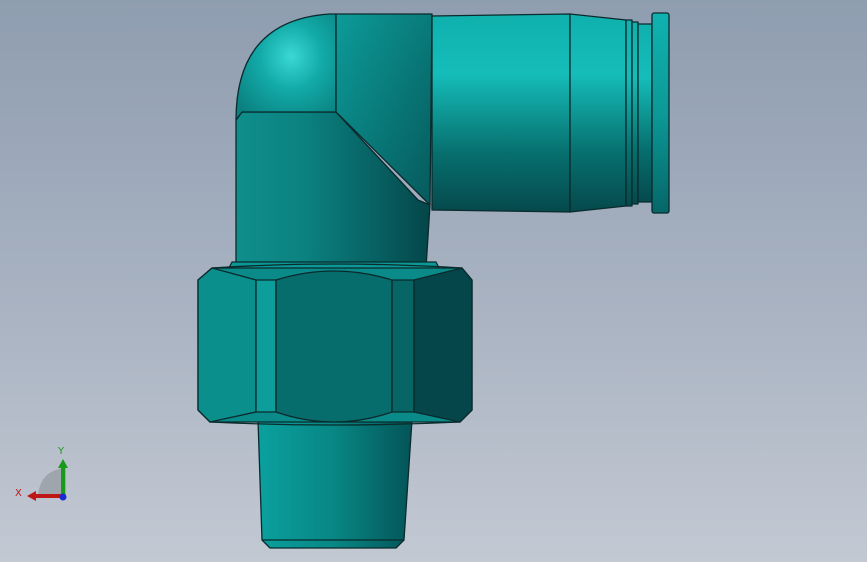 This screenshot has width=867, height=562. I want to click on collet-taper, so click(598, 113).